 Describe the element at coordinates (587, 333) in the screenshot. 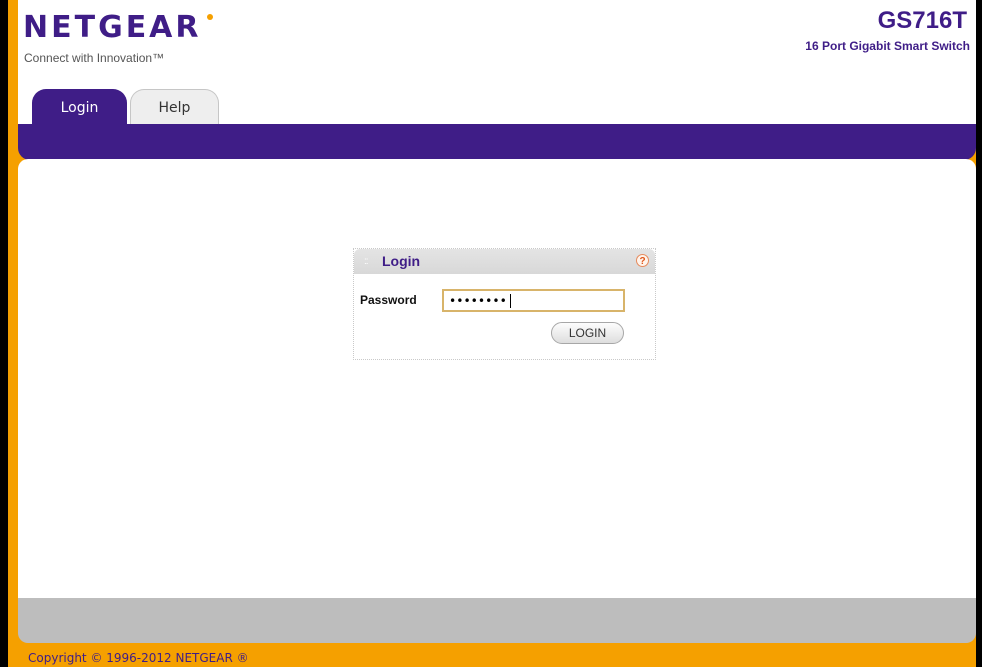

I see `login-button: LOGIN` at that location.